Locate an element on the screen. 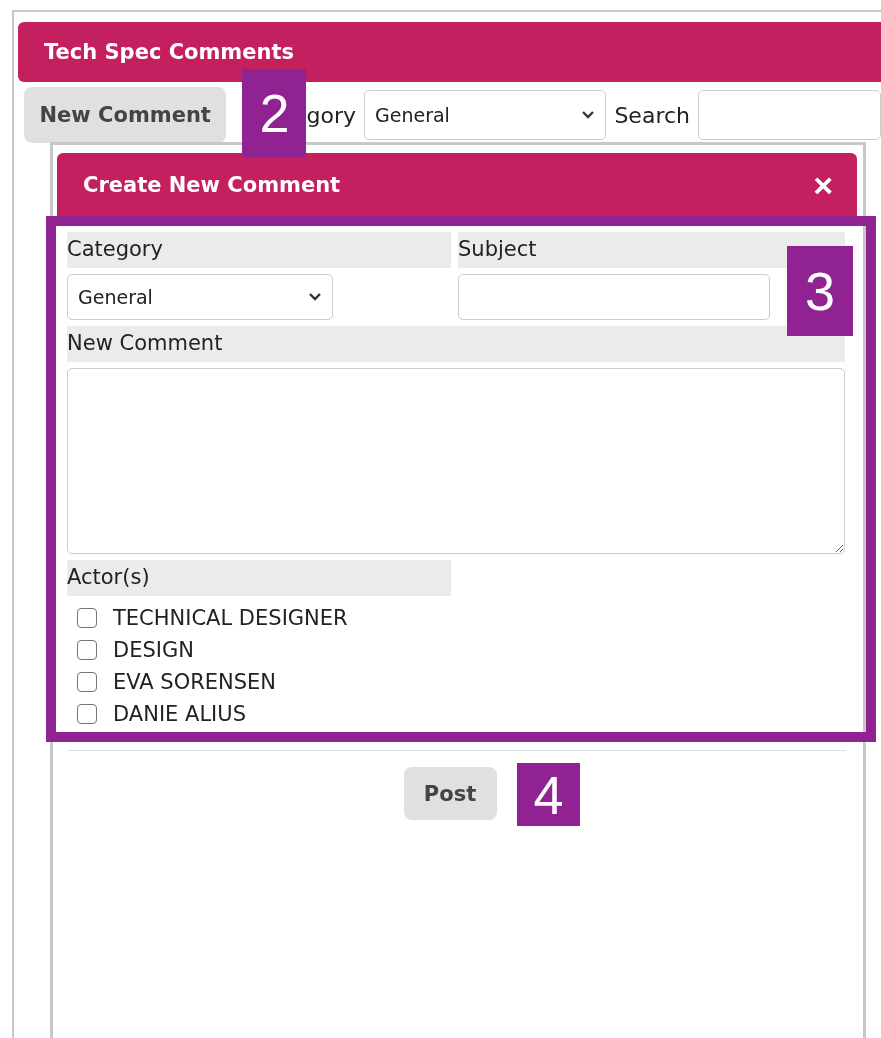  field-label: Actor(s) is located at coordinates (259, 578).